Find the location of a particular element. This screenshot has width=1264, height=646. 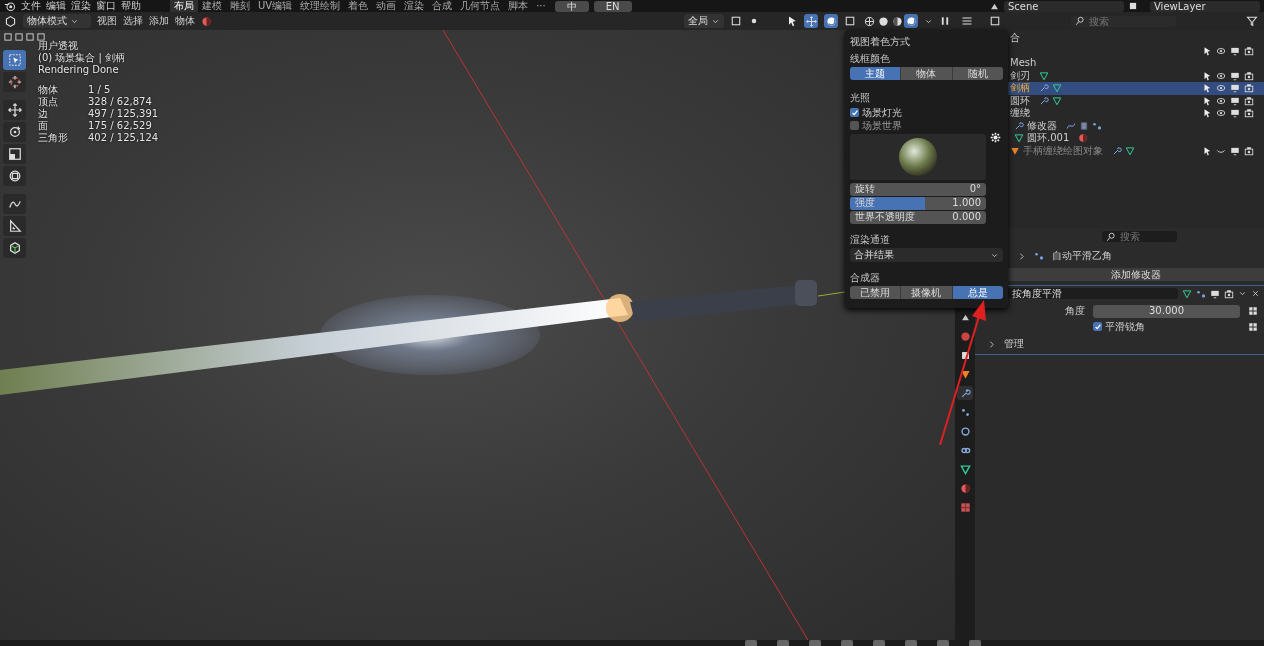

view-layer-icon is located at coordinates (1133, 6).